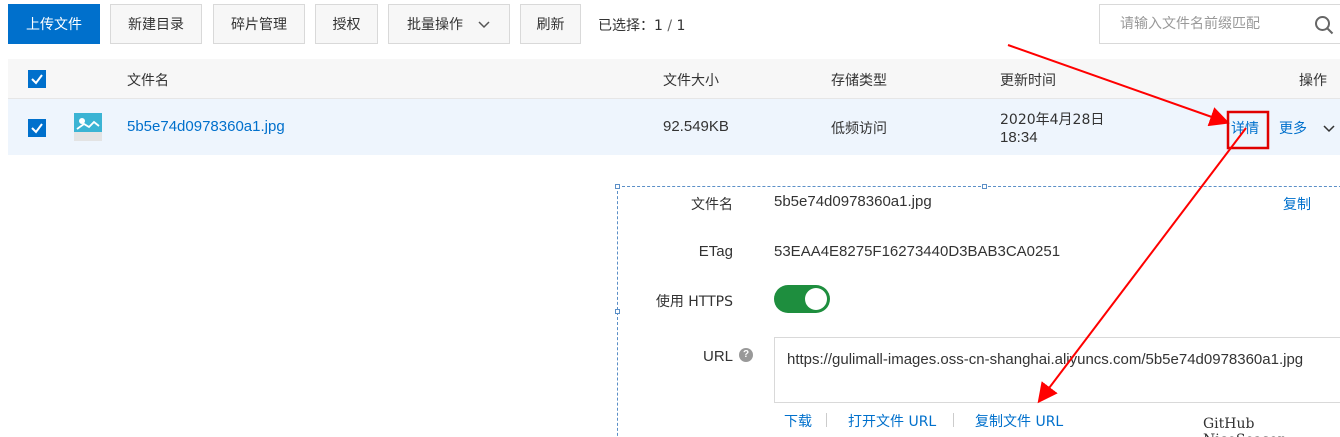  Describe the element at coordinates (1313, 81) in the screenshot. I see `column-header-actions: 操作` at that location.